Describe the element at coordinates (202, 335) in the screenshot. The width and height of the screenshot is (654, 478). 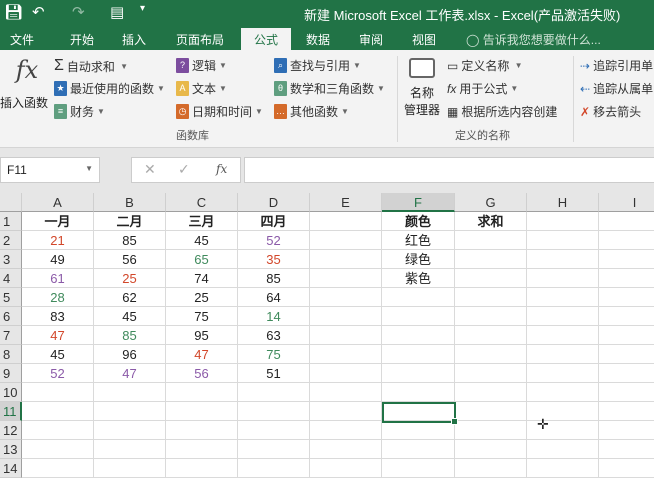
I see `cell-C7: 95` at that location.